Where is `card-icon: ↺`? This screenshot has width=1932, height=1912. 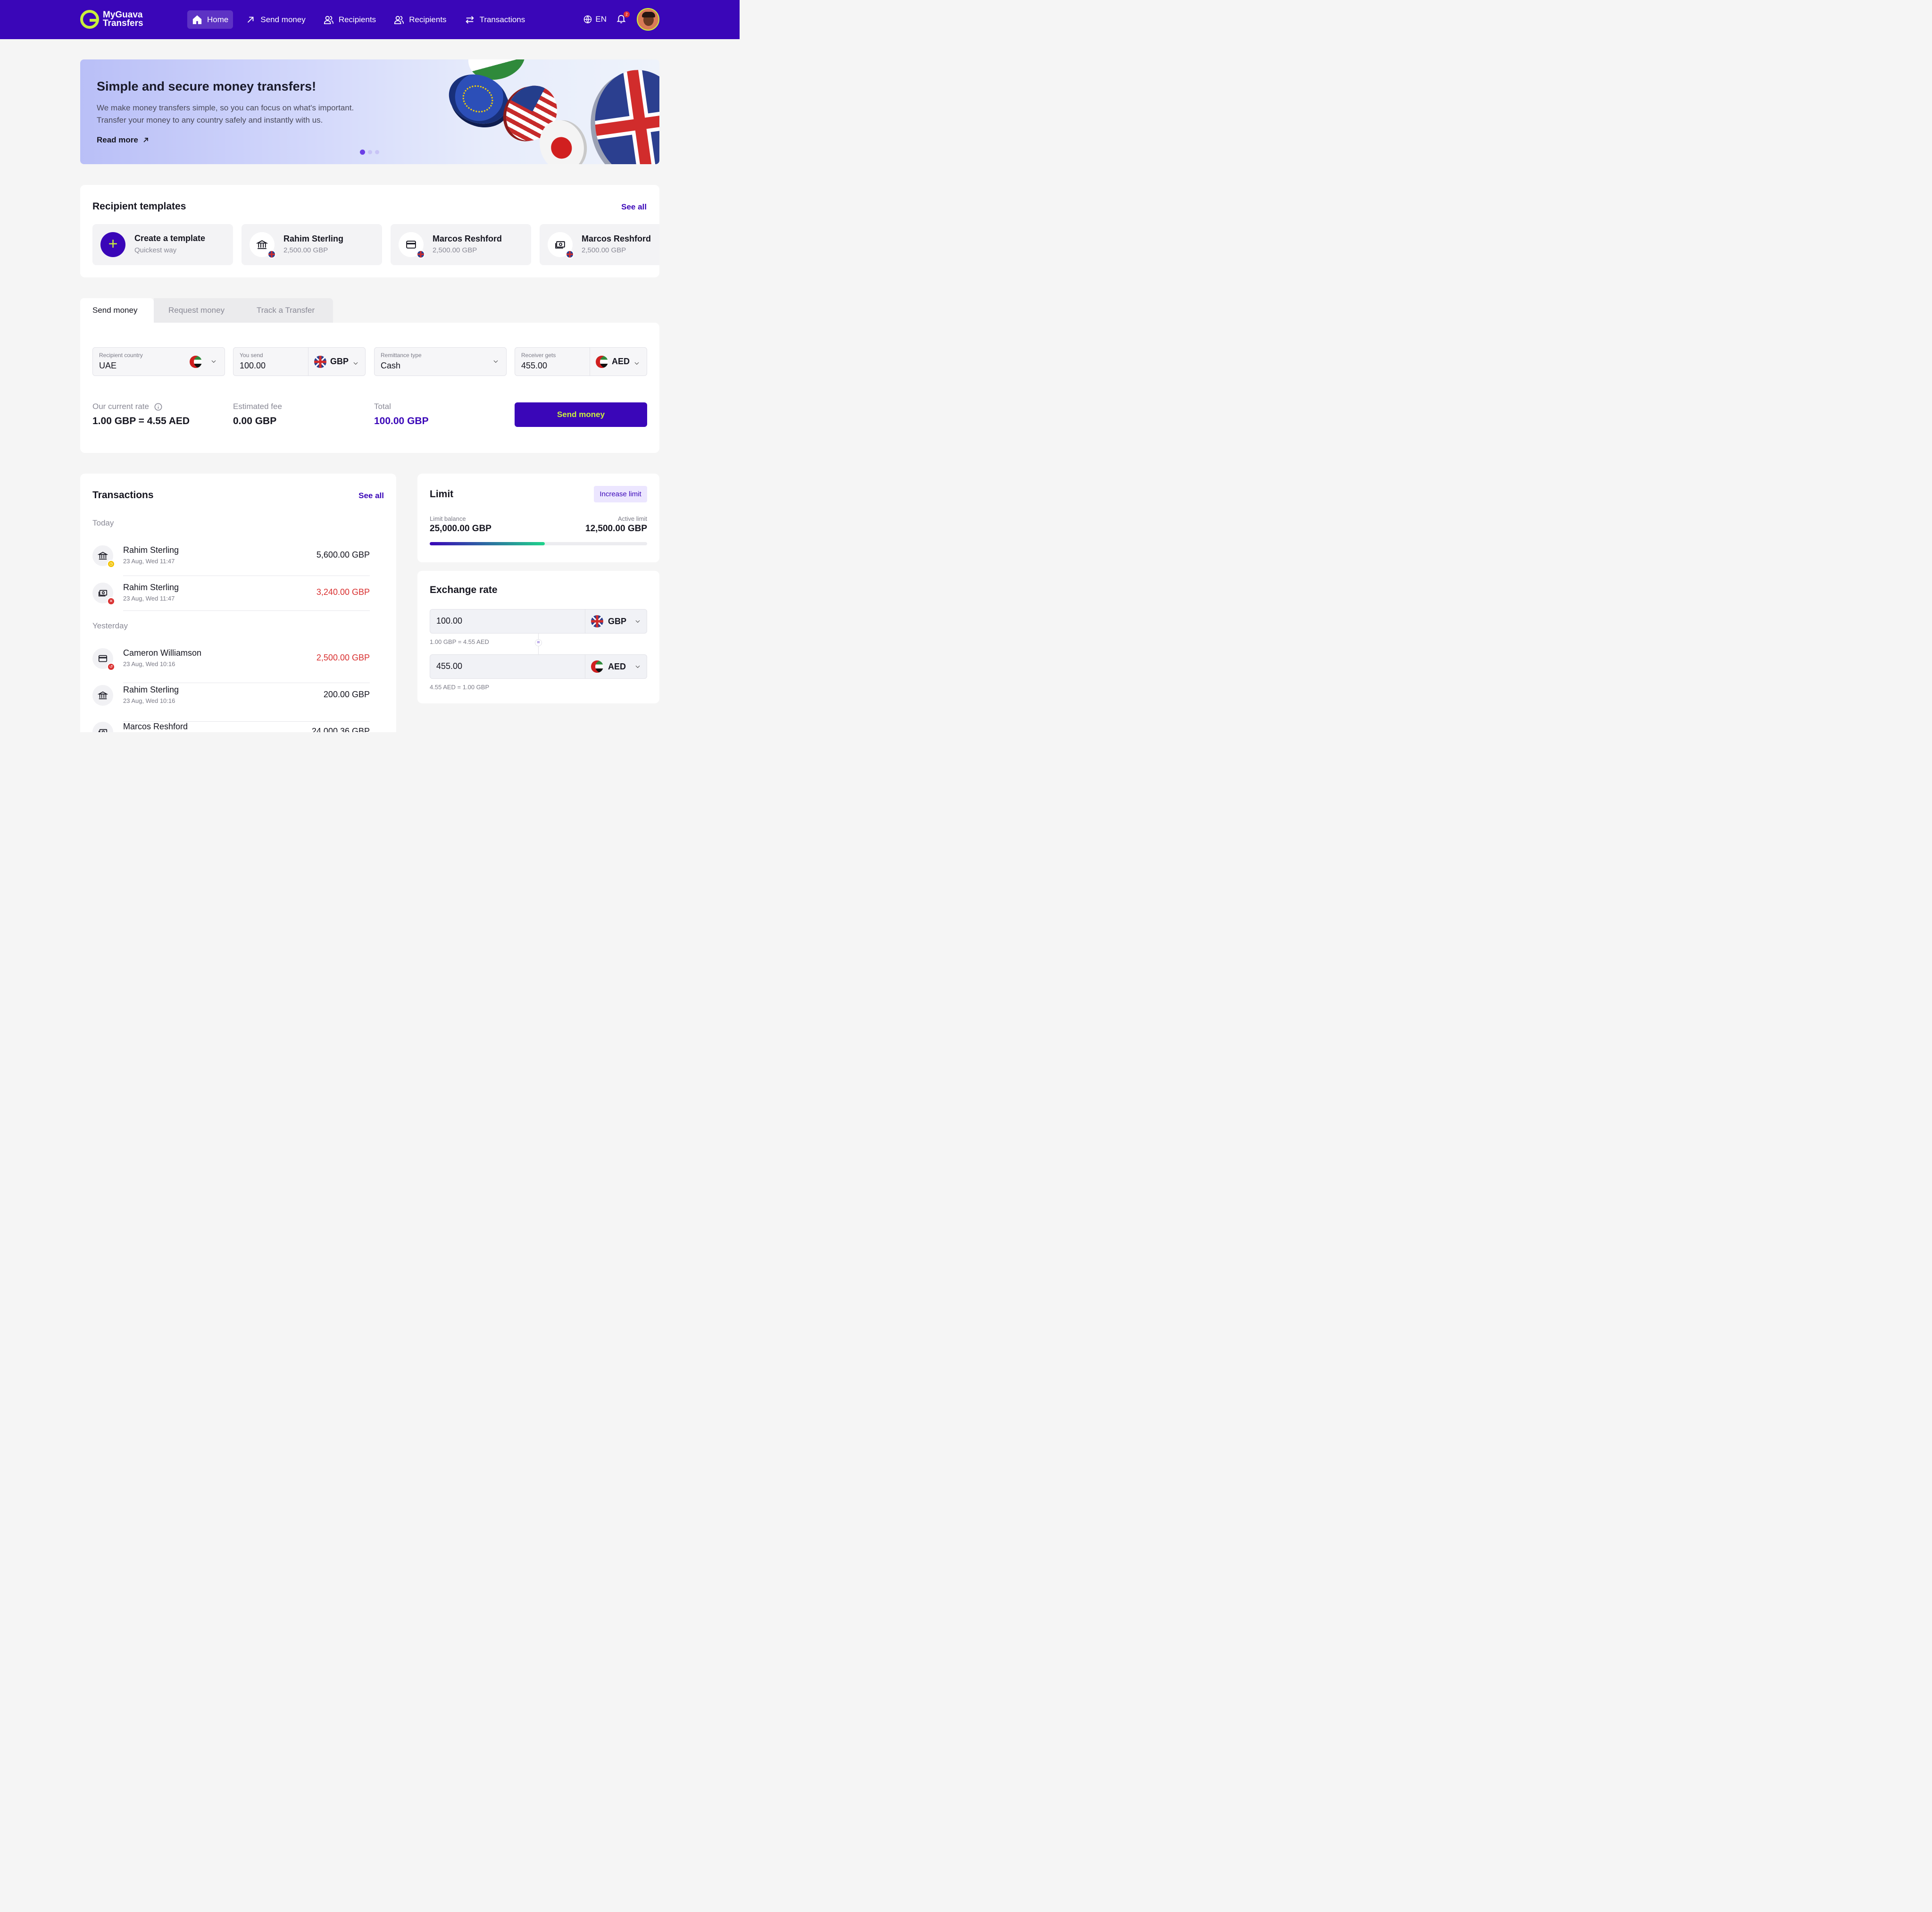 card-icon: ↺ is located at coordinates (104, 659).